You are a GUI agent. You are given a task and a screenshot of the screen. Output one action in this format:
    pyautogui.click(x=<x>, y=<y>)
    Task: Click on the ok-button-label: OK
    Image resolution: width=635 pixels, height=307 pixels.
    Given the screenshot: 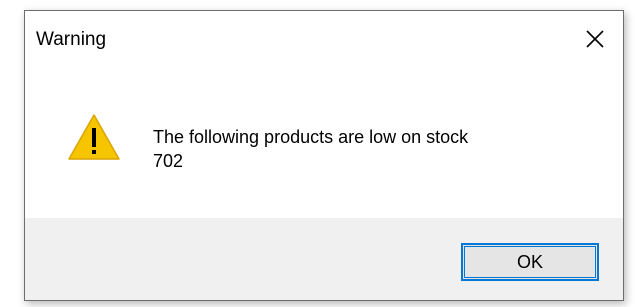 What is the action you would take?
    pyautogui.click(x=529, y=261)
    